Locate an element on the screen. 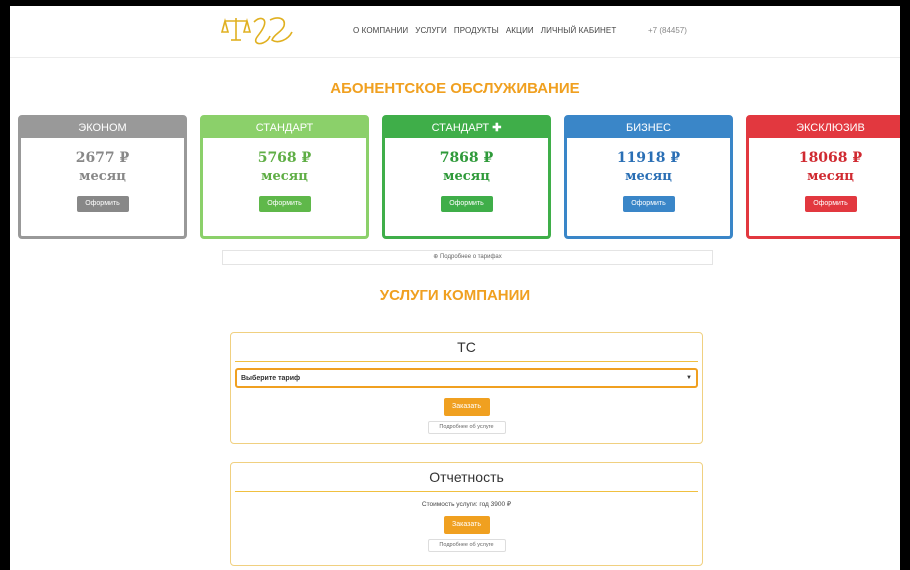  plan-name: БИЗНЕС is located at coordinates (648, 128).